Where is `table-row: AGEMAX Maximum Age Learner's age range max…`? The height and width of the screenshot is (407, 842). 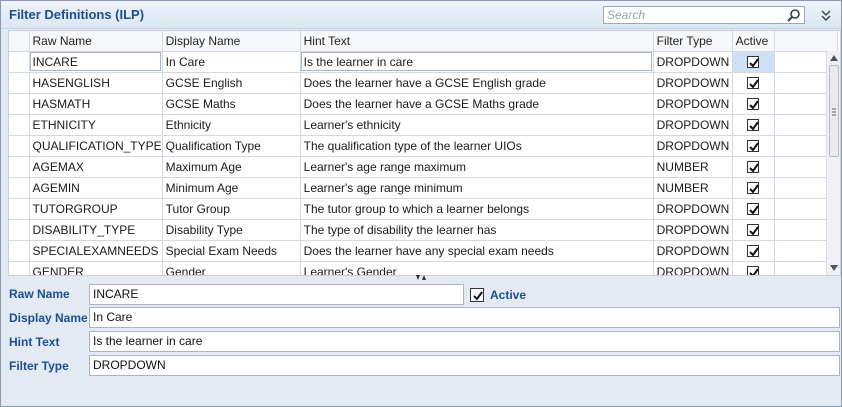
table-row: AGEMAX Maximum Age Learner's age range max… is located at coordinates (423, 167).